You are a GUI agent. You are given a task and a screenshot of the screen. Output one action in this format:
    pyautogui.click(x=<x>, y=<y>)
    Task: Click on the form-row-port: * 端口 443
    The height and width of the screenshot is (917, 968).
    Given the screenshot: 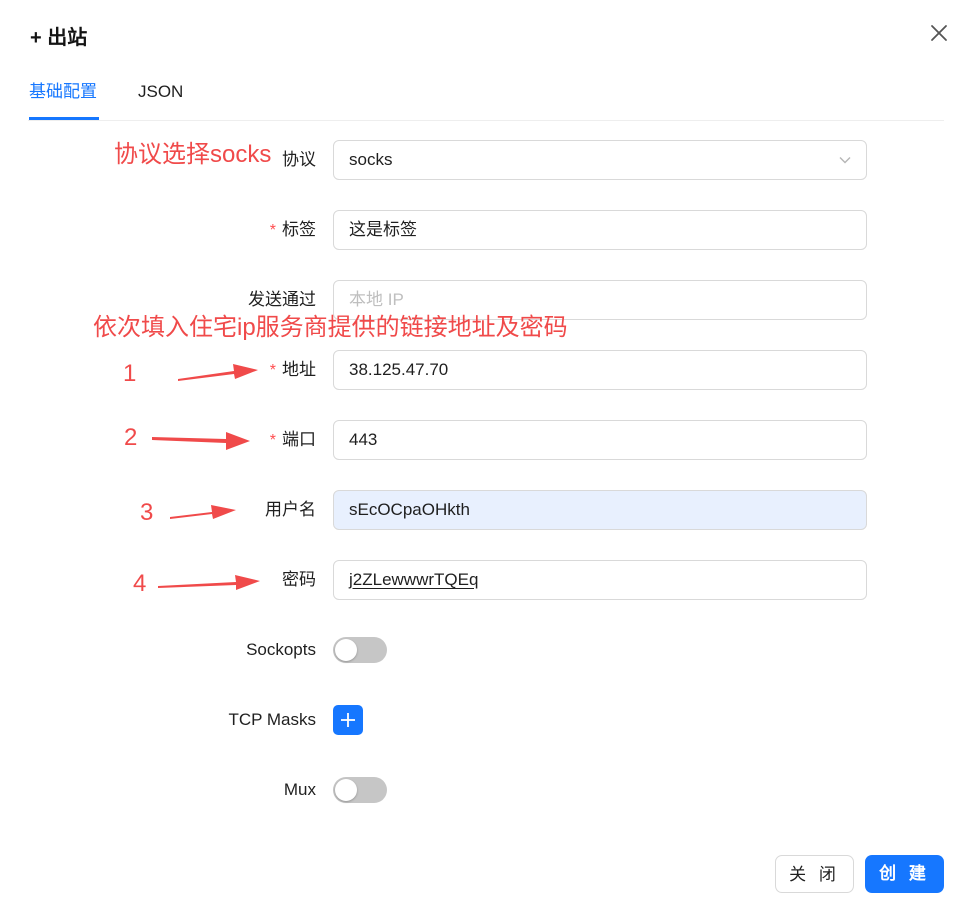 What is the action you would take?
    pyautogui.click(x=484, y=440)
    